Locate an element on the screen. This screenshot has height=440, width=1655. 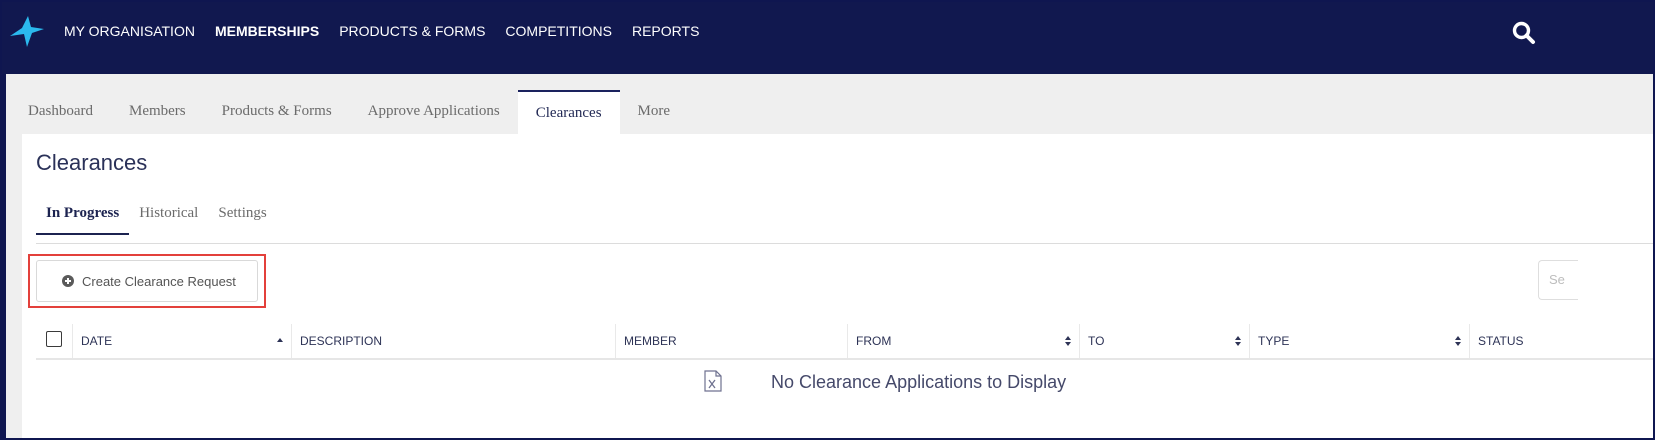
nav-products-forms: PRODUCTS & FORMS is located at coordinates (412, 31).